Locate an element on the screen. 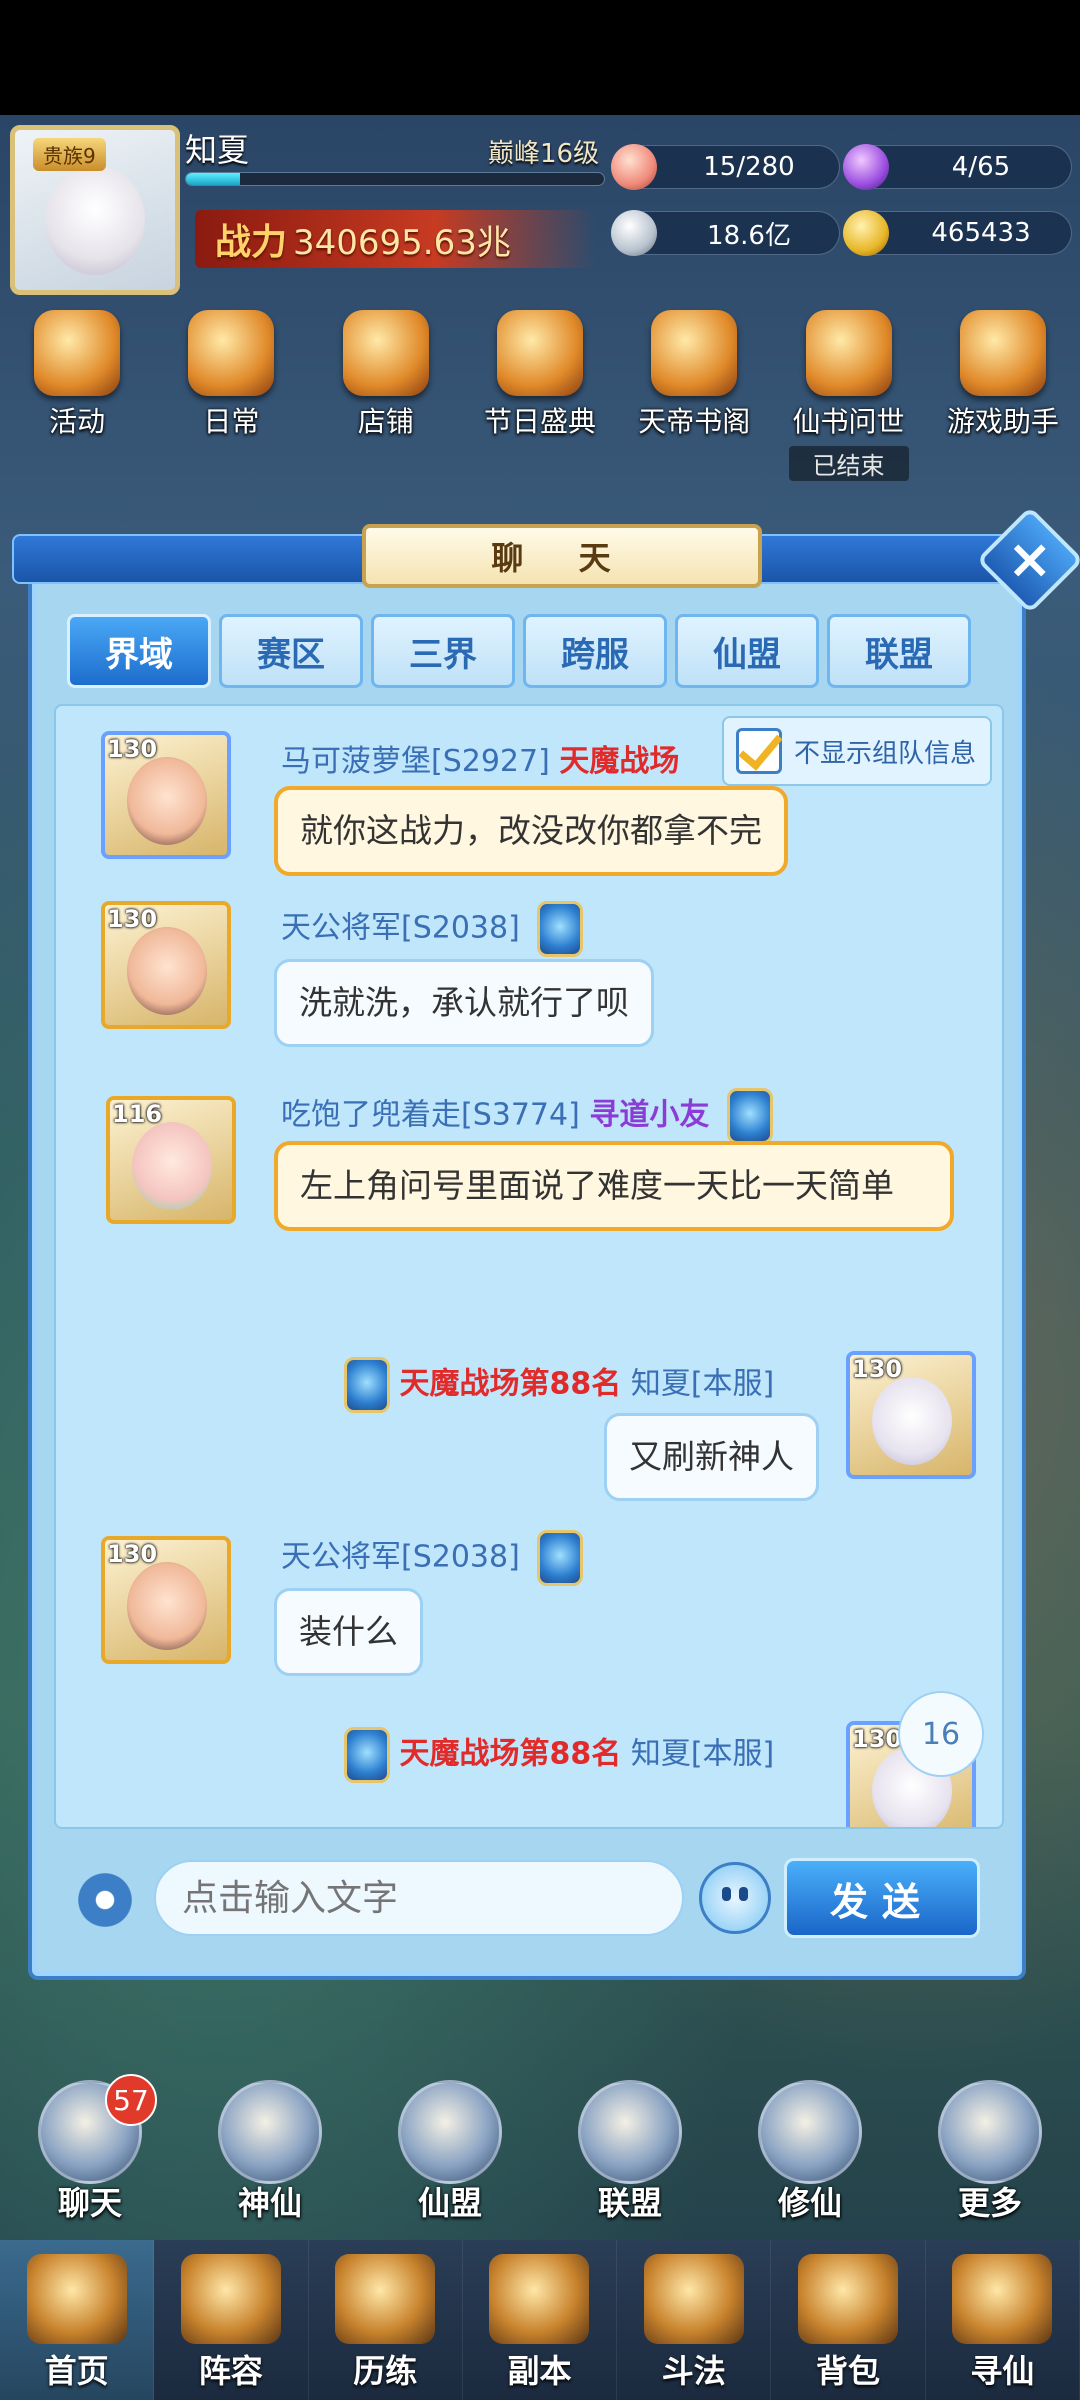 This screenshot has width=1080, height=2400. player-avatar: 贵族9 is located at coordinates (95, 210).